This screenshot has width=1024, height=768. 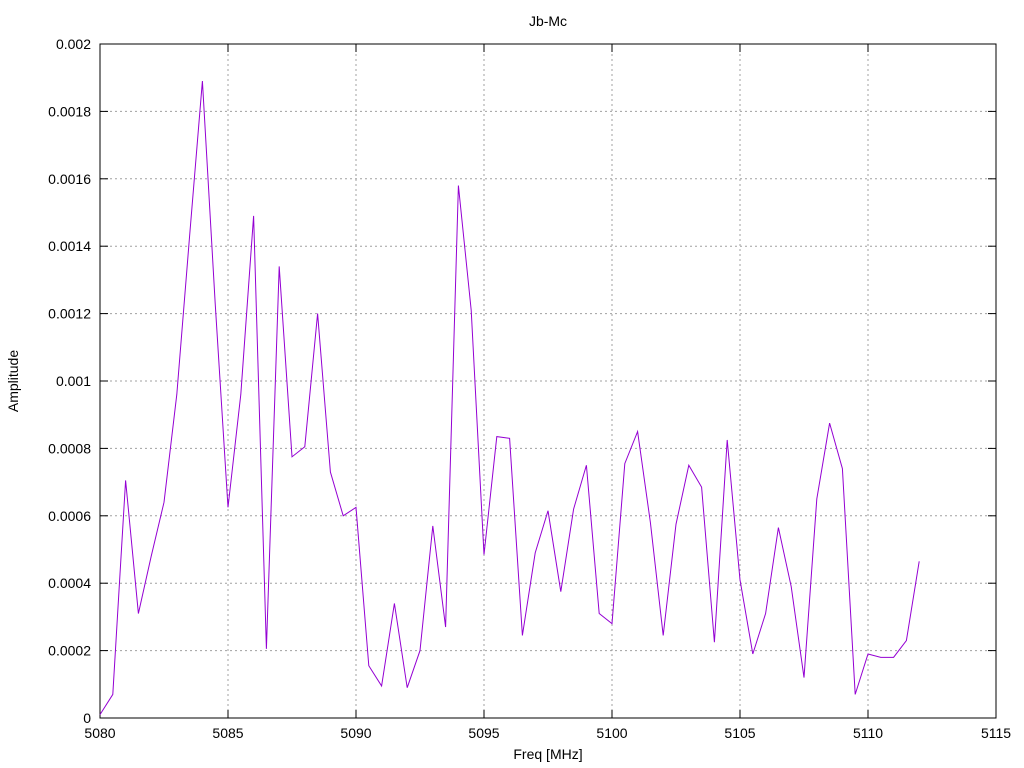 I want to click on x-tick-label: 5110, so click(x=868, y=733).